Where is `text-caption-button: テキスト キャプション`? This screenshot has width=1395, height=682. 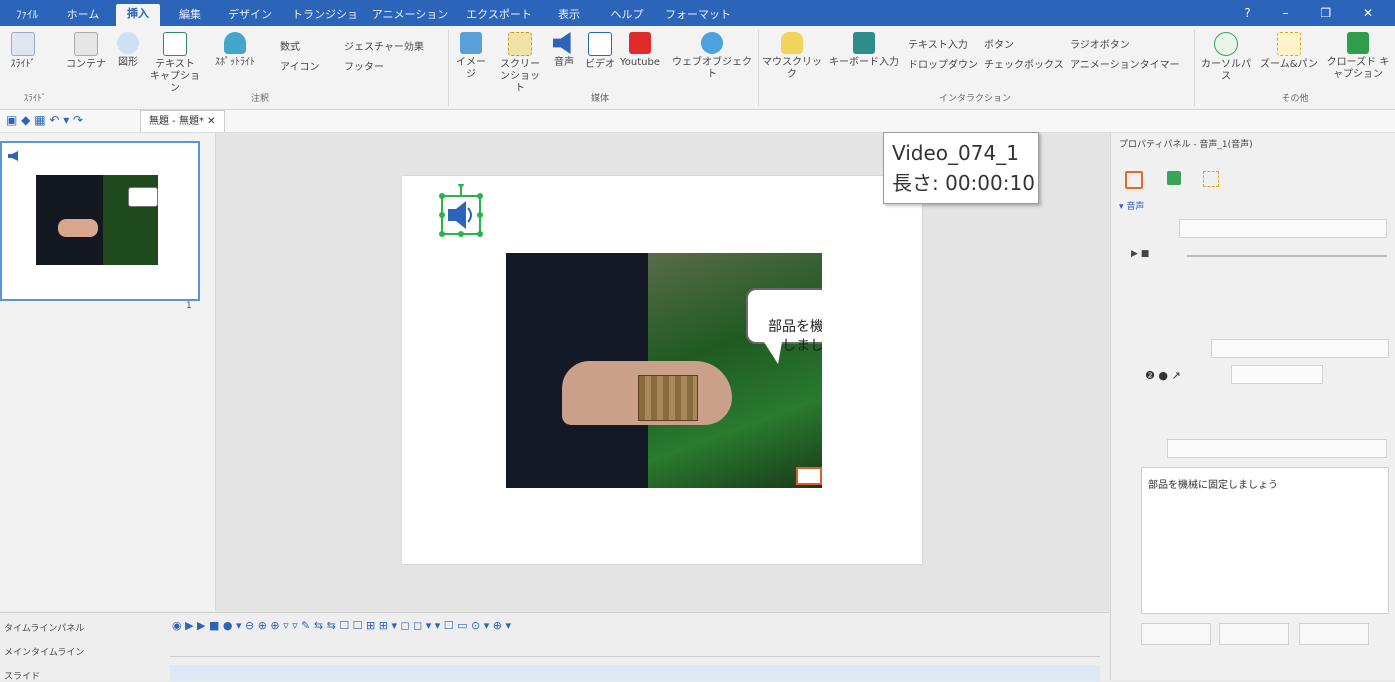
text-caption-button: テキスト キャプション is located at coordinates (175, 63).